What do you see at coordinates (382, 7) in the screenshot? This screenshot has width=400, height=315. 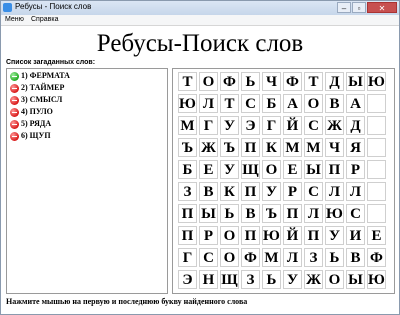 I see `close-button: ✕` at bounding box center [382, 7].